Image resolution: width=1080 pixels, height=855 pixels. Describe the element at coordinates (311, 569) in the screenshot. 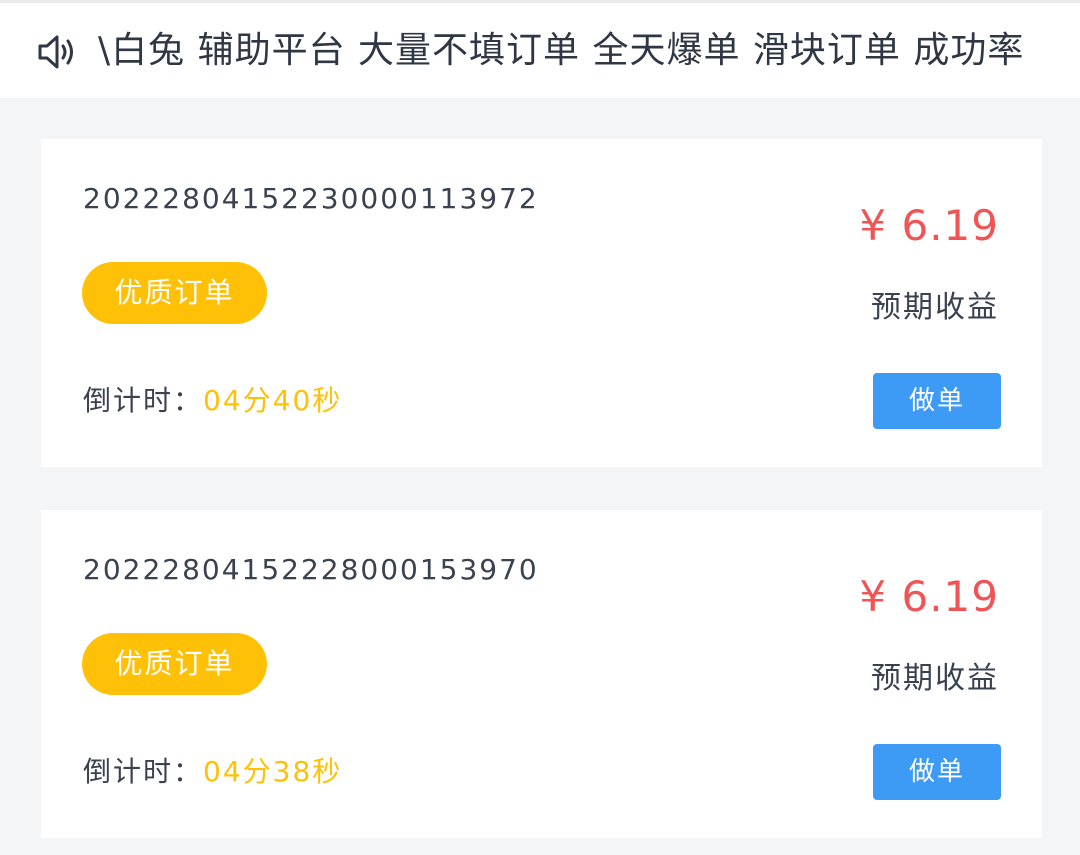

I see `order-number: 20222804152228000153970` at that location.